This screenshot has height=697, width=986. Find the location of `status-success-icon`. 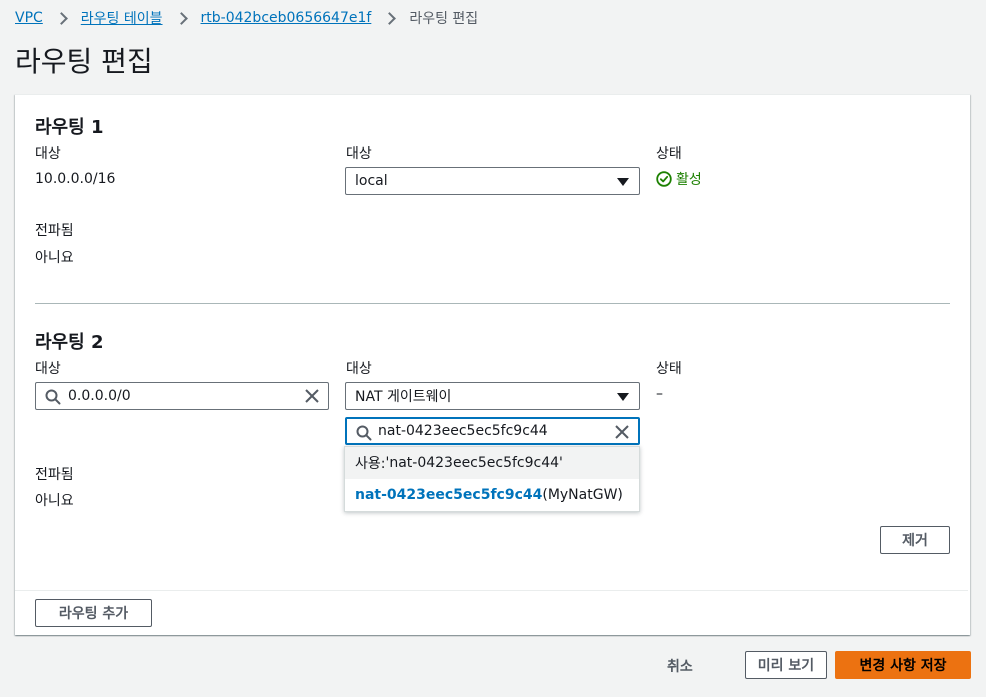

status-success-icon is located at coordinates (664, 179).